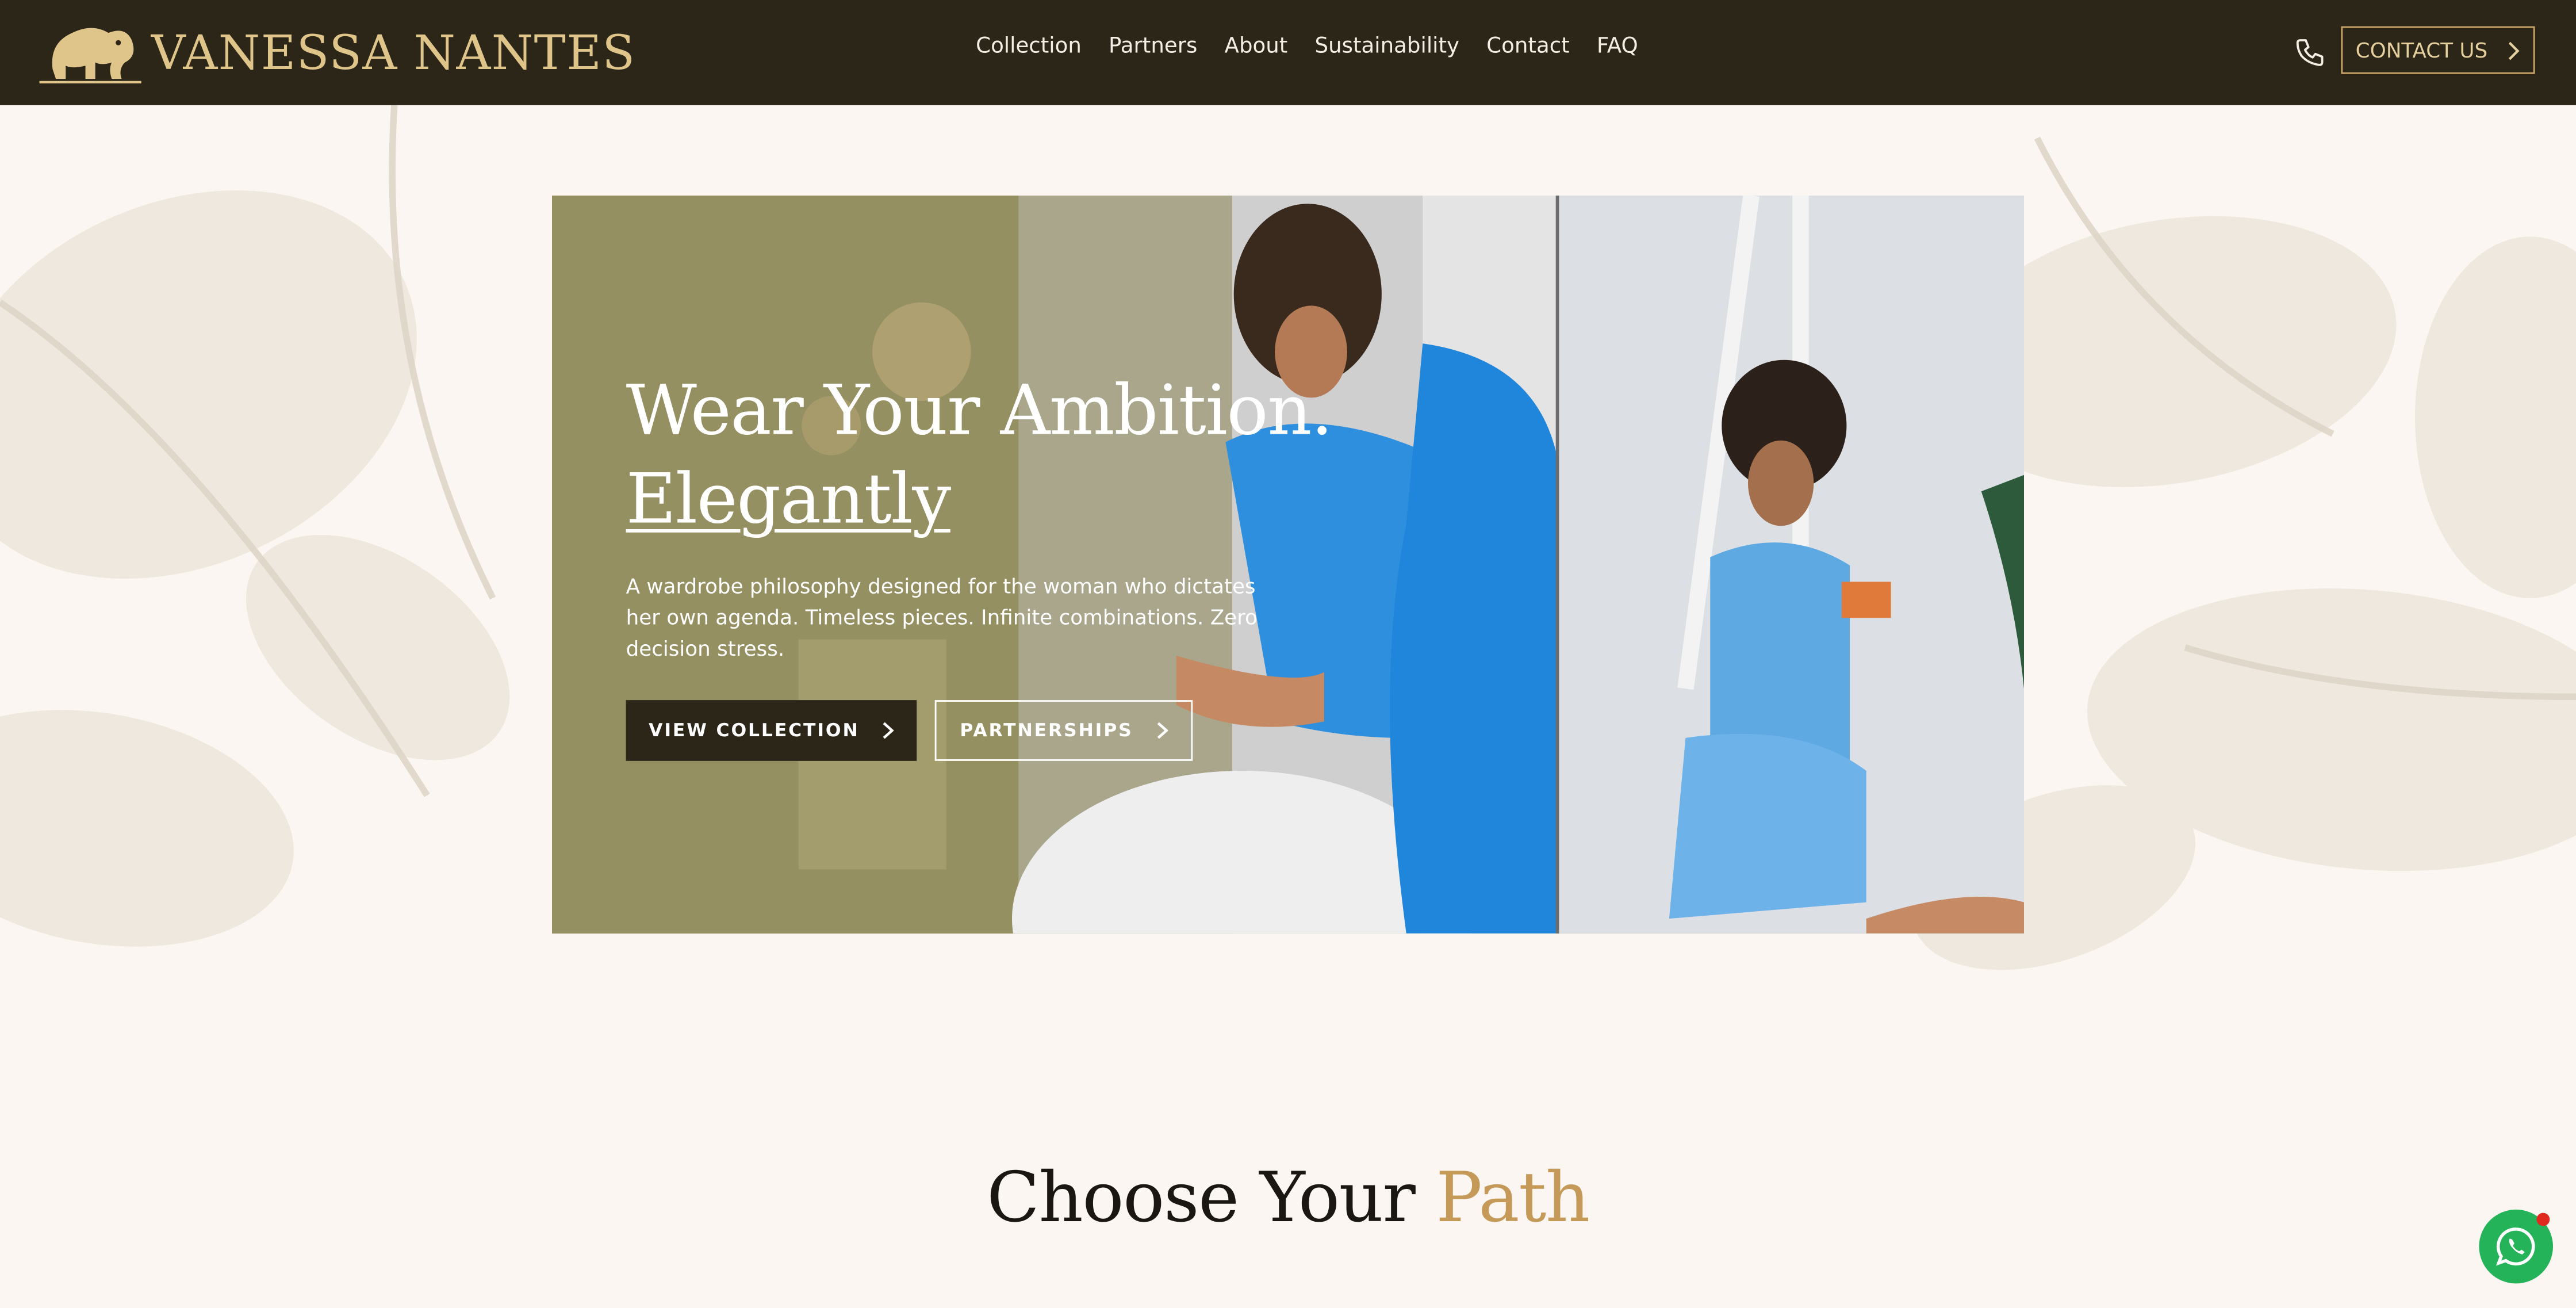 This screenshot has width=2576, height=1308. Describe the element at coordinates (2310, 52) in the screenshot. I see `phone-icon` at that location.